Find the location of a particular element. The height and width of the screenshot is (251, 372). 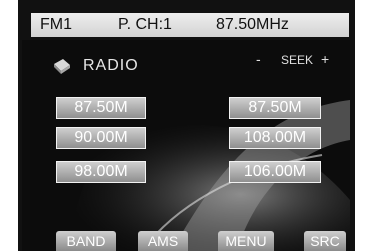

radio-icon is located at coordinates (62, 66).